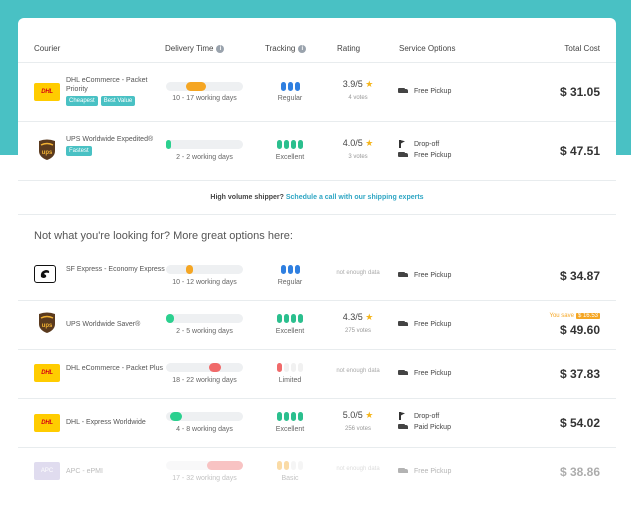 This screenshot has width=631, height=527. What do you see at coordinates (79, 151) in the screenshot?
I see `fastest-badge: Fastest` at bounding box center [79, 151].